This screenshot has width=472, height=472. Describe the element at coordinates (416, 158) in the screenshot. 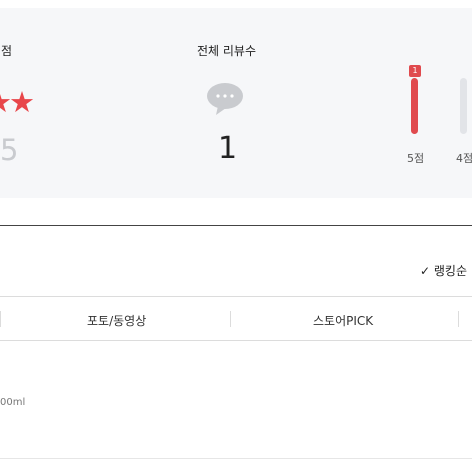

I see `rating-bar-label-5: 5점` at that location.